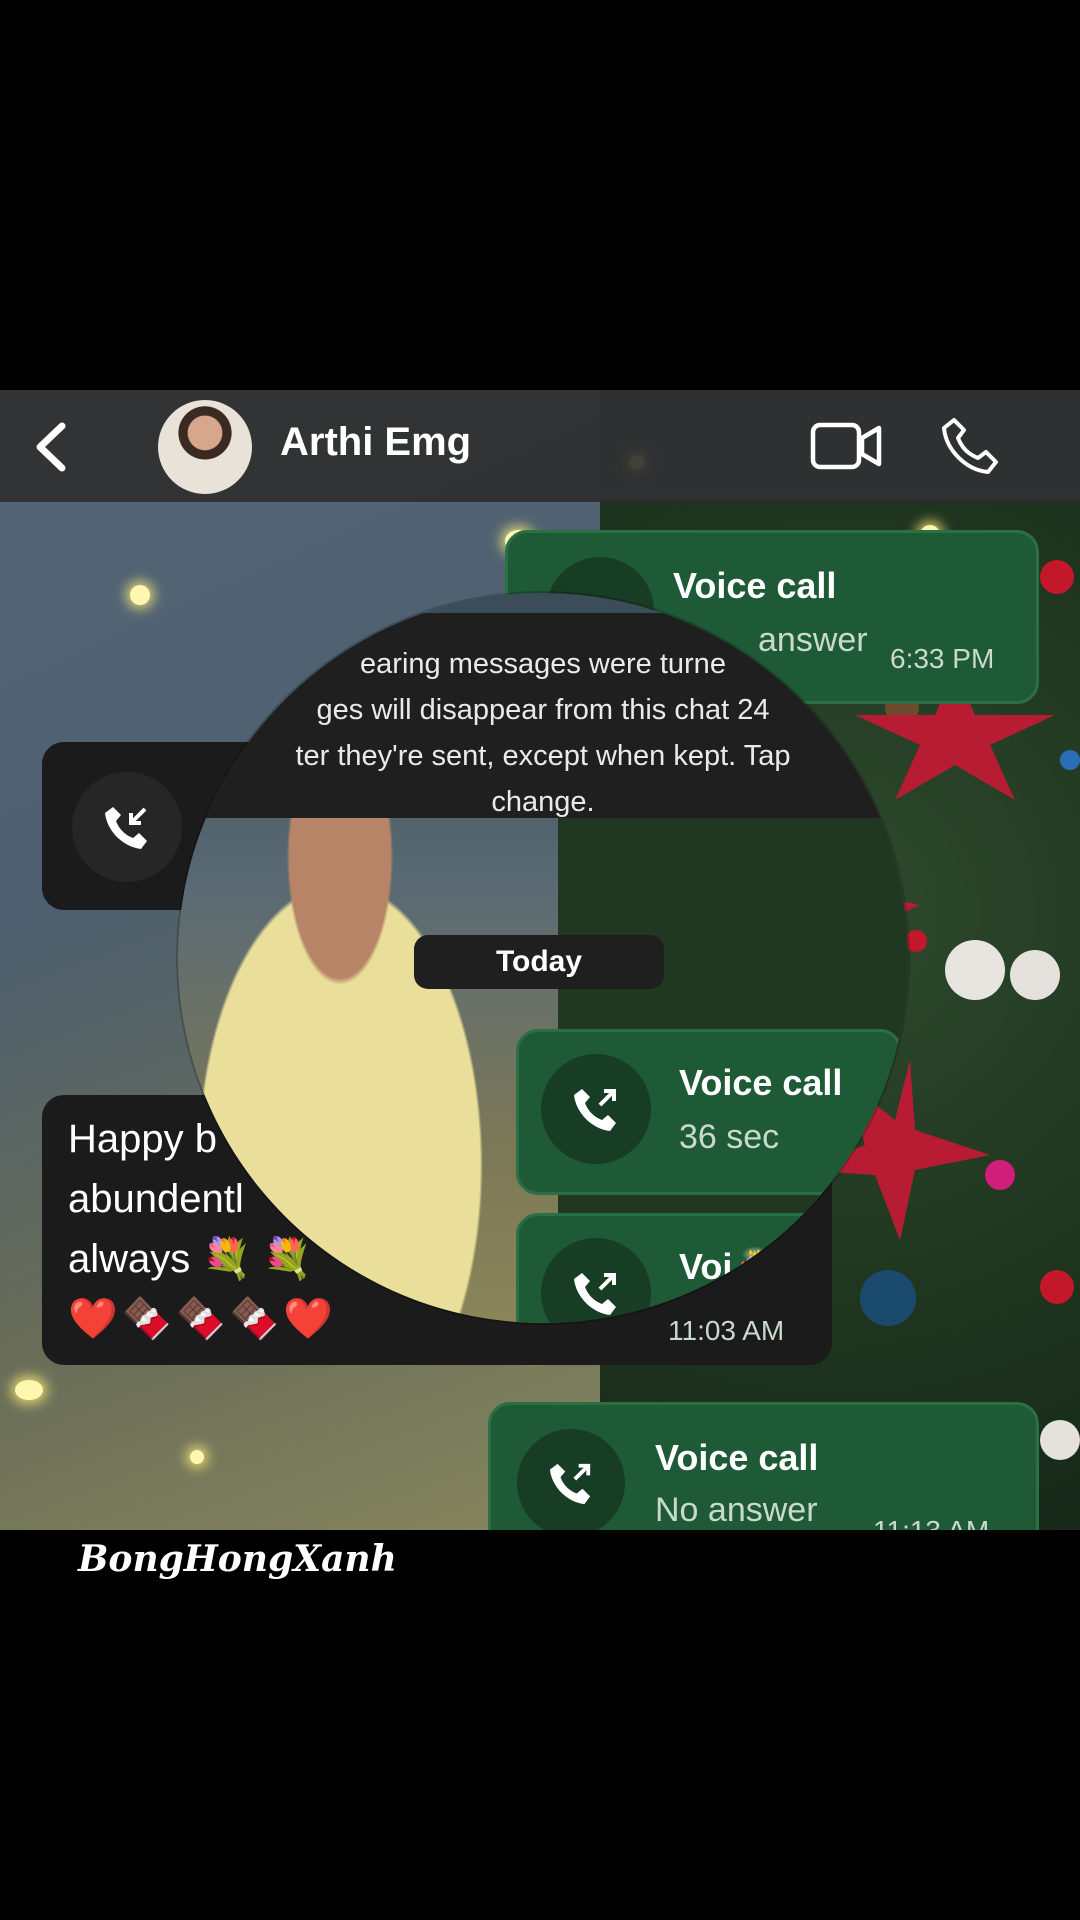 Image resolution: width=1080 pixels, height=1920 pixels. Describe the element at coordinates (755, 1266) in the screenshot. I see `cake-emoji: 🎂` at that location.